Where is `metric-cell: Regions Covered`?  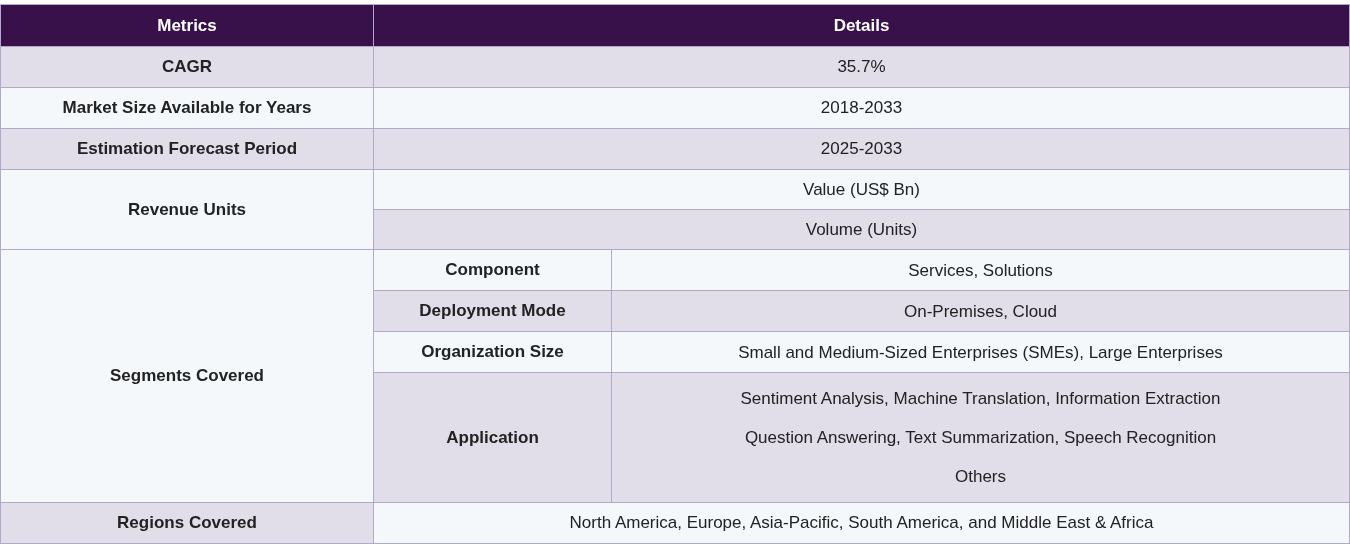
metric-cell: Regions Covered is located at coordinates (187, 523).